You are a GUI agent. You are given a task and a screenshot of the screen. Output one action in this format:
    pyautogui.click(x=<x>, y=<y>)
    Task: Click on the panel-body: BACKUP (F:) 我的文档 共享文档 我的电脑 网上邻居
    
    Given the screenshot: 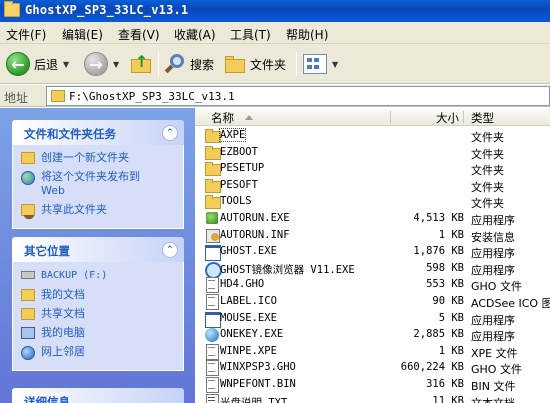 What is the action you would take?
    pyautogui.click(x=98, y=316)
    